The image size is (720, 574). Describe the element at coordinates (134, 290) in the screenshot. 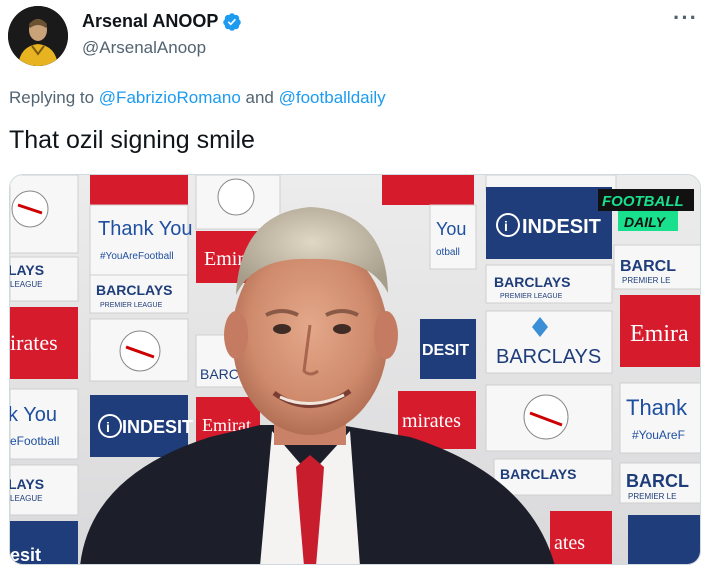

I see `board-barclays-1: BARCLAYS` at that location.